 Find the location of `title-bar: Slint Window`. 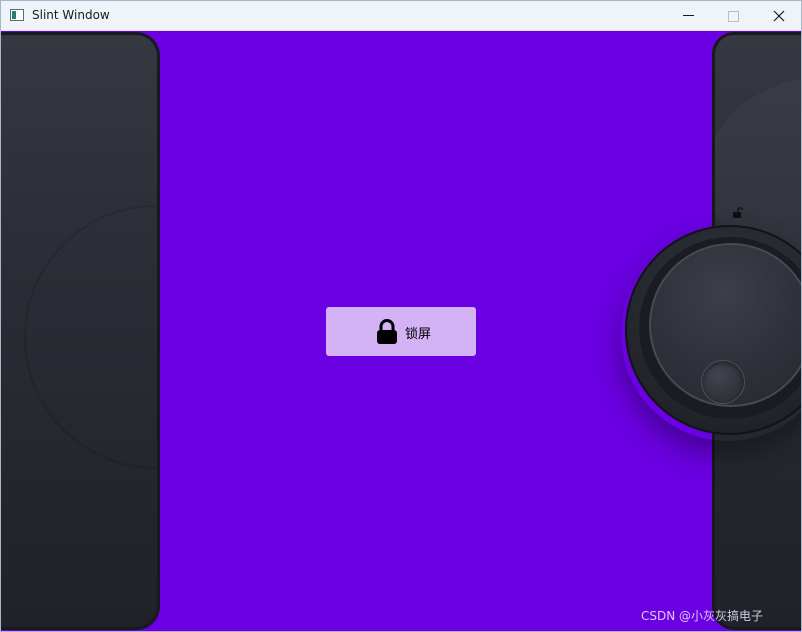

title-bar: Slint Window is located at coordinates (401, 16).